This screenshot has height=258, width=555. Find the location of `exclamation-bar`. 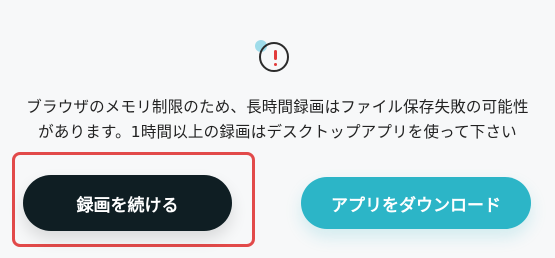

exclamation-bar is located at coordinates (275, 55).